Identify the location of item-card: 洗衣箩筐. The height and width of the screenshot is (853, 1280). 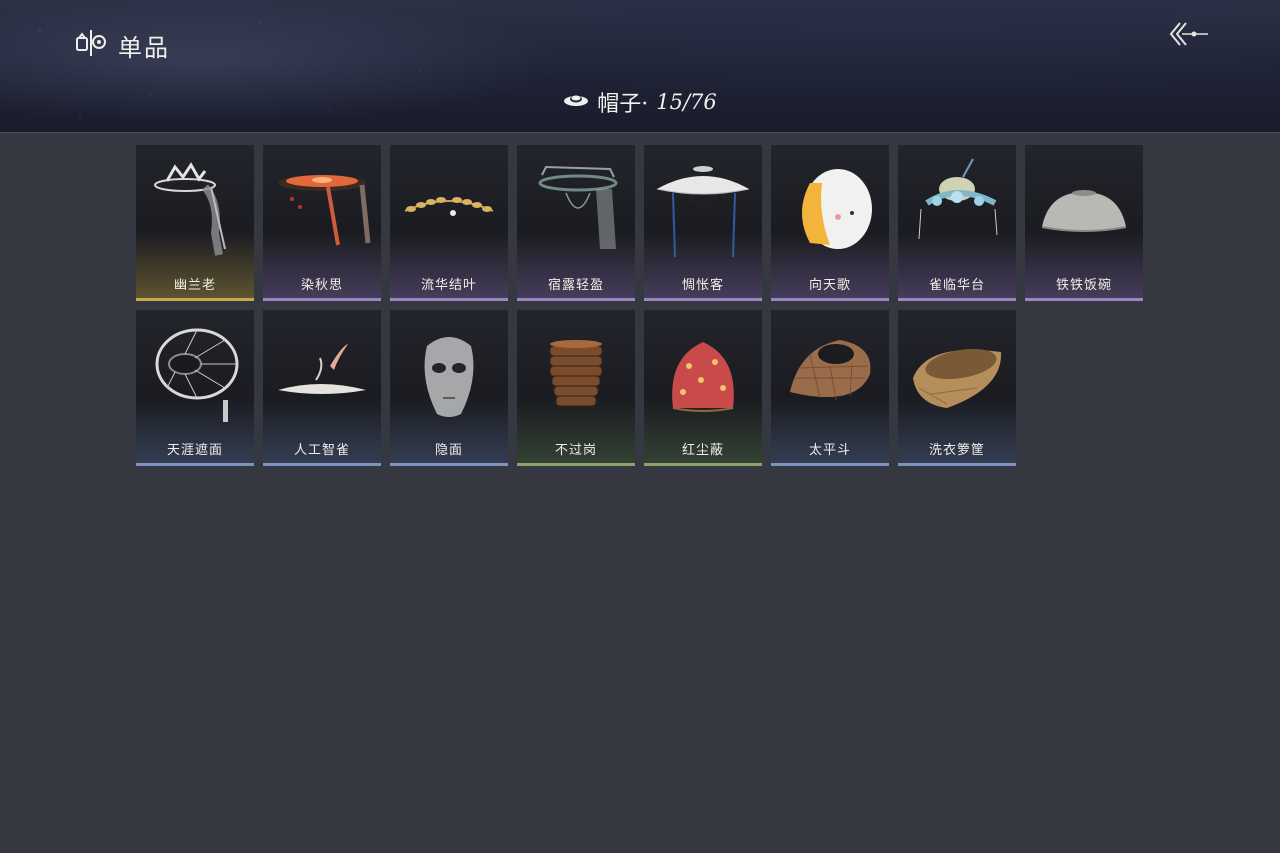
(957, 388).